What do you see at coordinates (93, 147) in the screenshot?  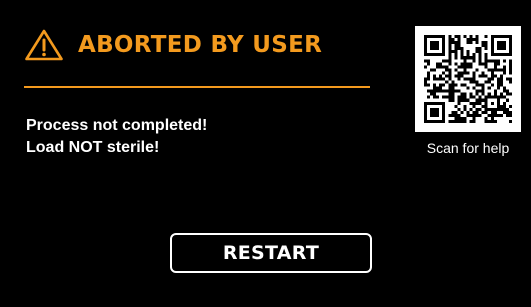 I see `message-load-not-sterile: Load NOT sterile!` at bounding box center [93, 147].